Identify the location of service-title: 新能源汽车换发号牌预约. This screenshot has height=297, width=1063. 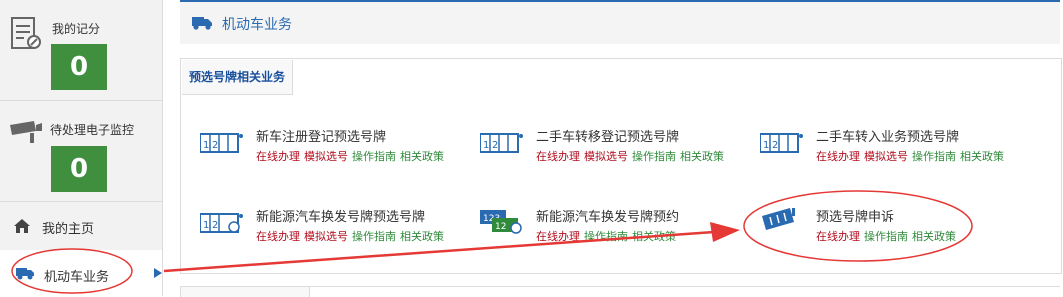
(607, 215).